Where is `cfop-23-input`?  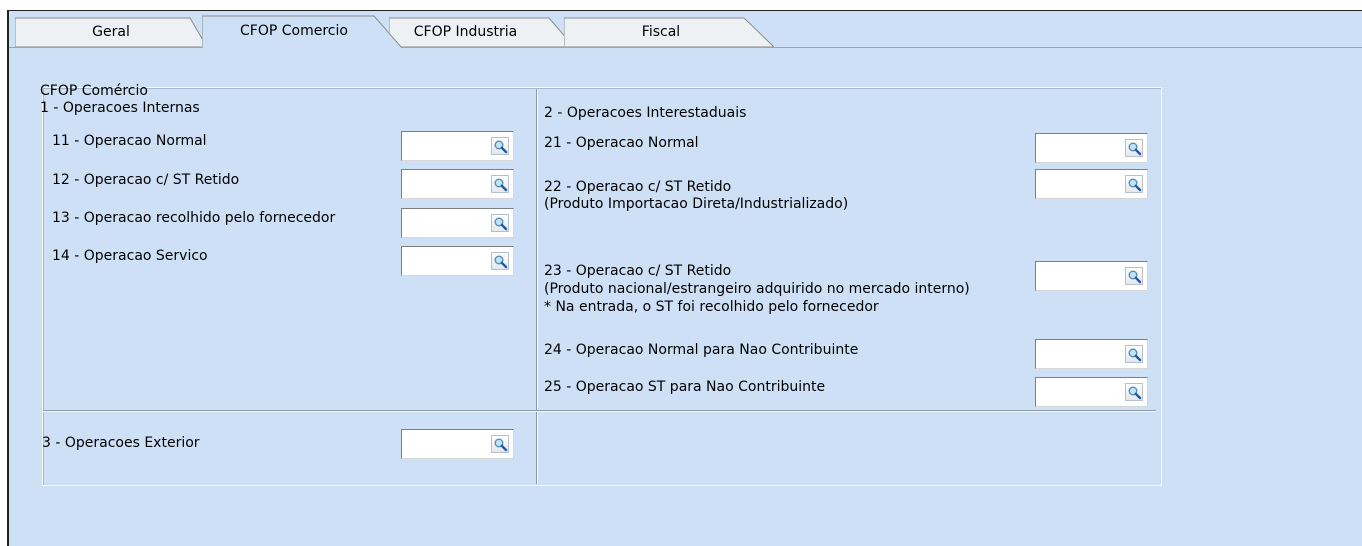
cfop-23-input is located at coordinates (1081, 277).